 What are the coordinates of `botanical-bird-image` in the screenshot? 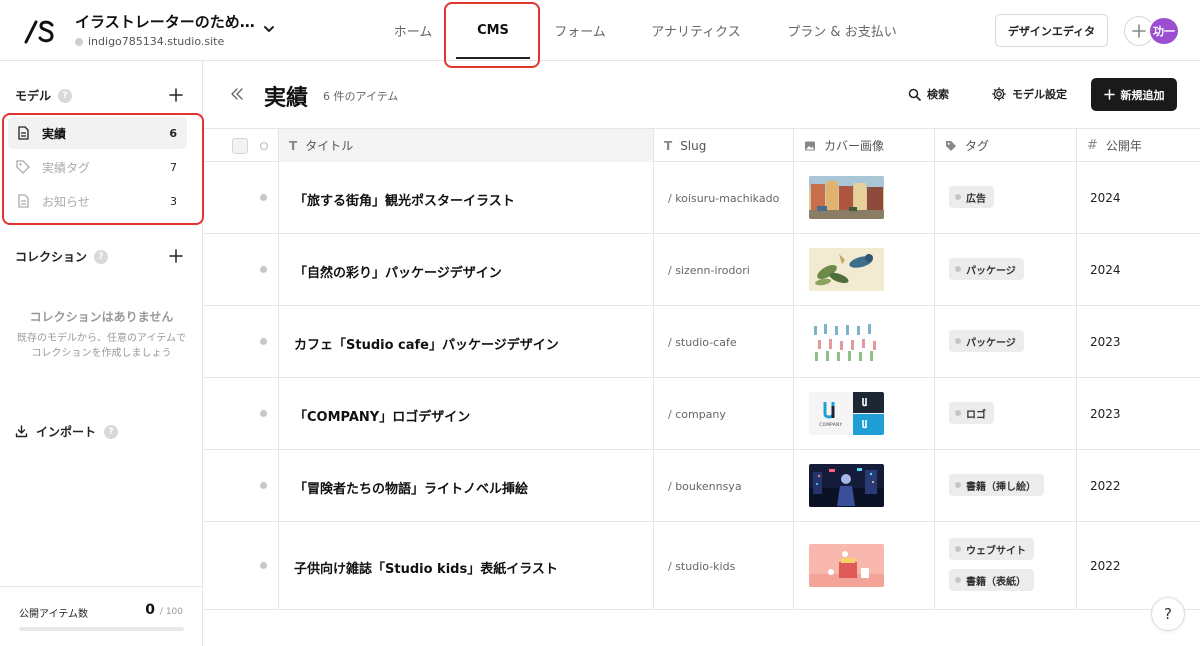 It's located at (846, 269).